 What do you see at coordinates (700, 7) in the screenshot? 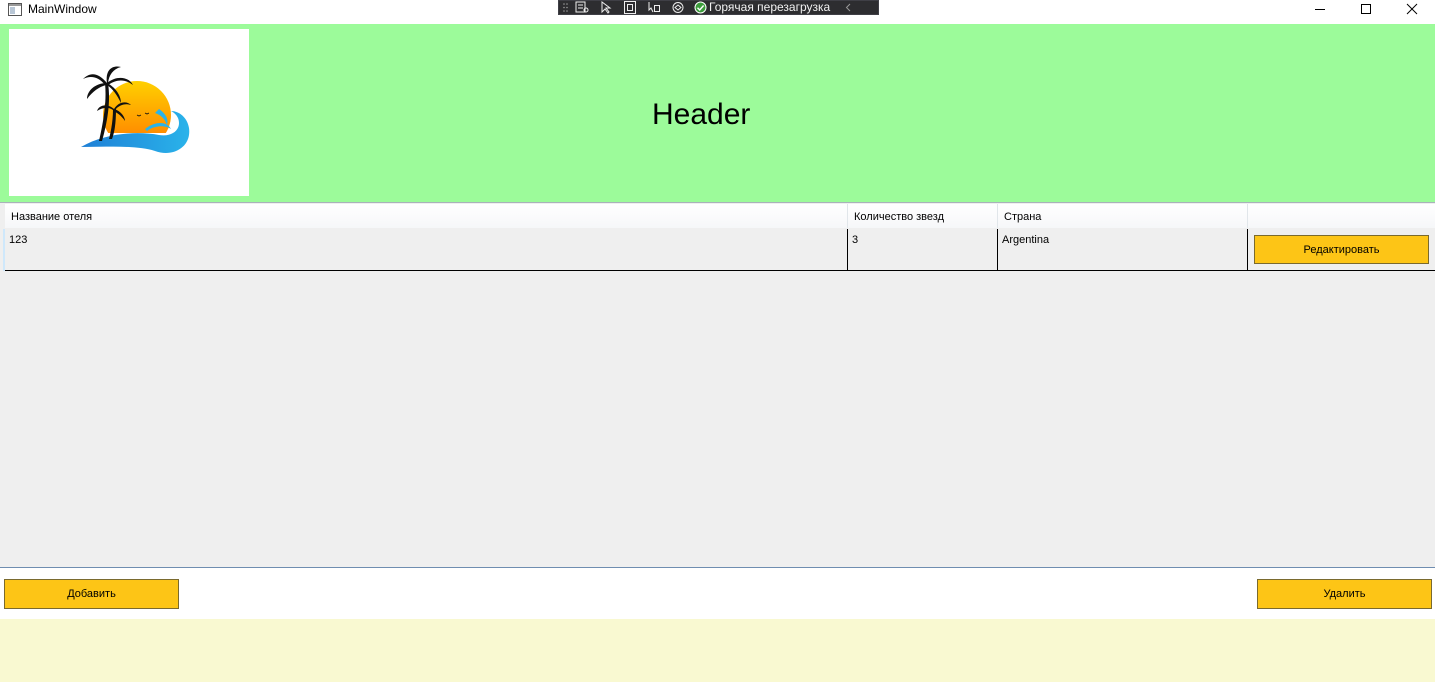
I see `check-circle-icon` at bounding box center [700, 7].